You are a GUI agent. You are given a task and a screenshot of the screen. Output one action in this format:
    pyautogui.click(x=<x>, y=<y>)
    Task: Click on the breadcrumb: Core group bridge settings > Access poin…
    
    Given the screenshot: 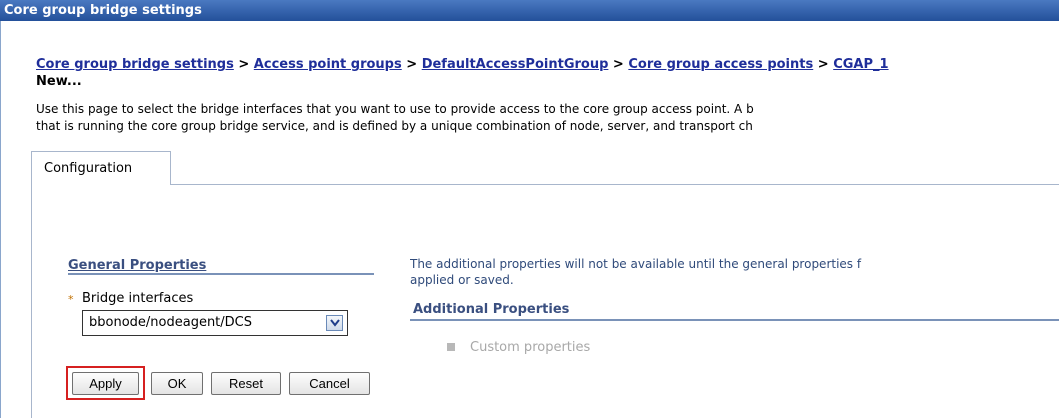 What is the action you would take?
    pyautogui.click(x=546, y=65)
    